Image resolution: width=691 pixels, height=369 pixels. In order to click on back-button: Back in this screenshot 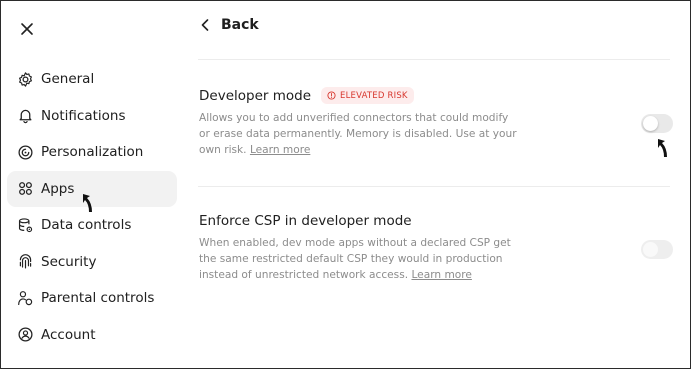, I will do `click(230, 25)`.